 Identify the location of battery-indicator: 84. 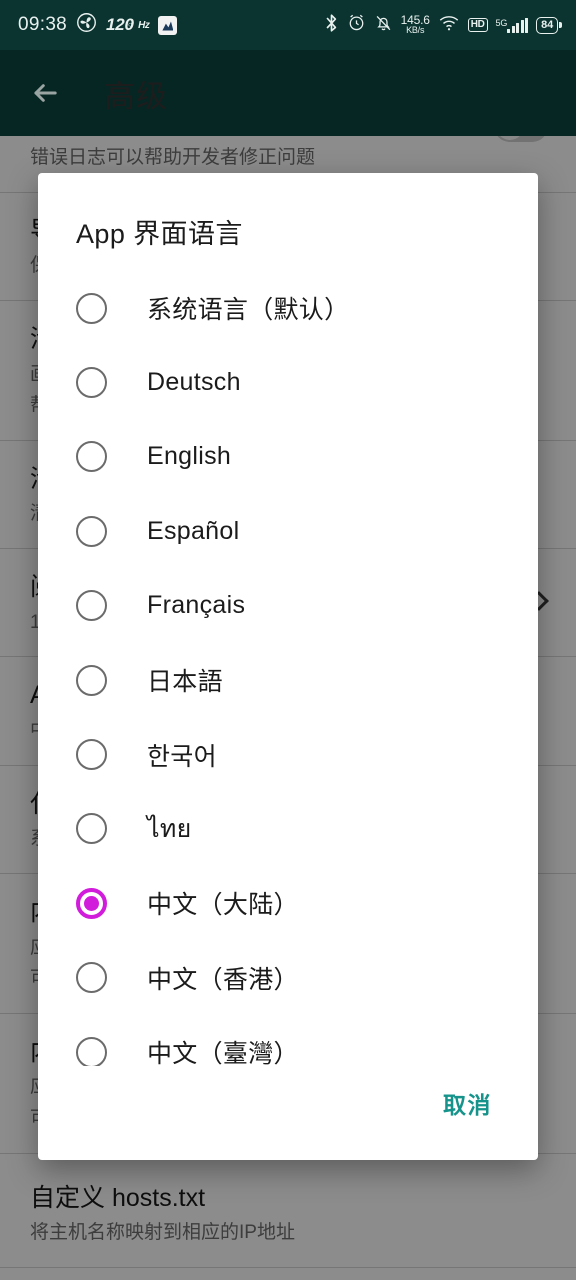
(549, 25).